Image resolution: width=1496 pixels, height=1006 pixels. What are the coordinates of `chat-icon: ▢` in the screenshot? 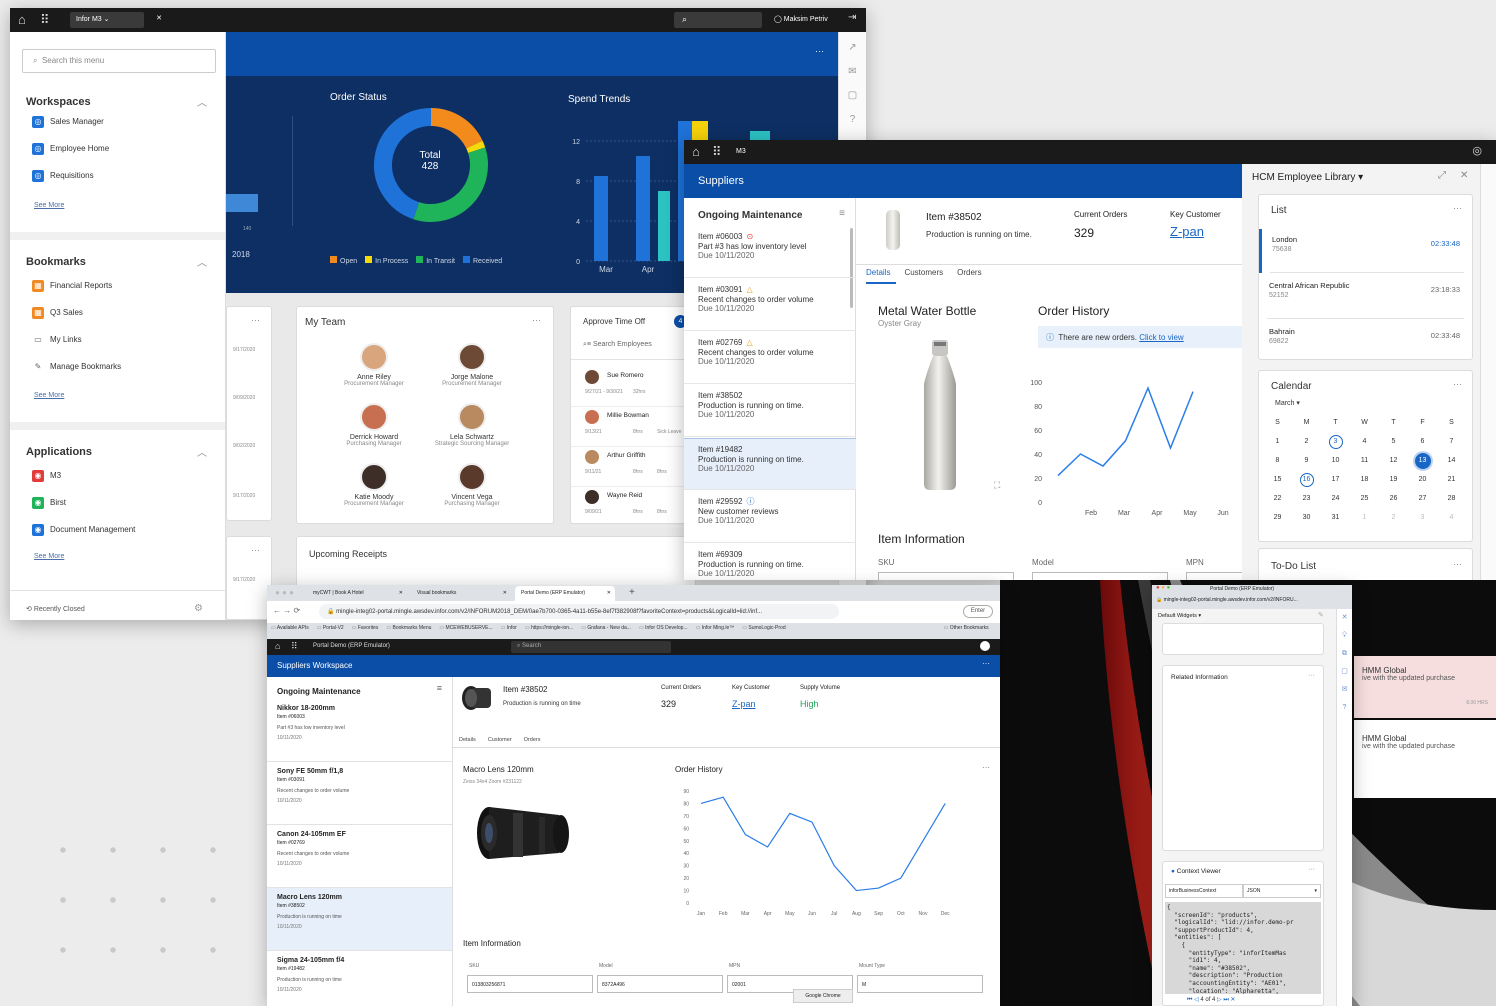 It's located at (852, 96).